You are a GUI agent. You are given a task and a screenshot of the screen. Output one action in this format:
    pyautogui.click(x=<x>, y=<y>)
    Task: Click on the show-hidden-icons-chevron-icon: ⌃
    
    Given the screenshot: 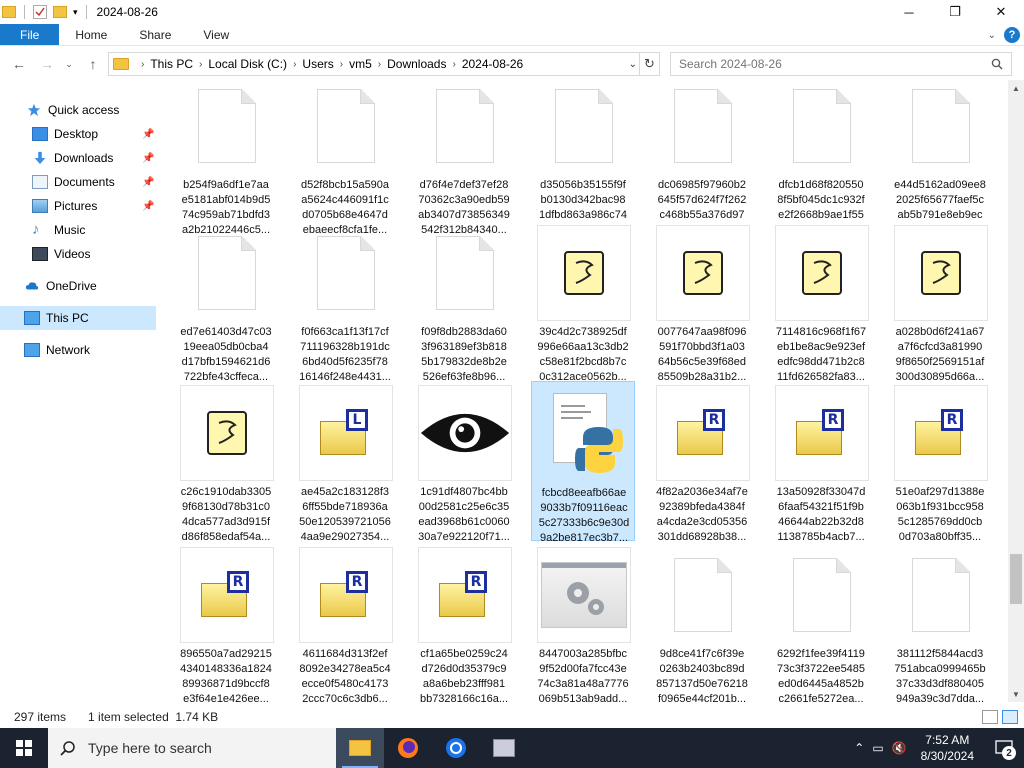 What is the action you would take?
    pyautogui.click(x=859, y=748)
    